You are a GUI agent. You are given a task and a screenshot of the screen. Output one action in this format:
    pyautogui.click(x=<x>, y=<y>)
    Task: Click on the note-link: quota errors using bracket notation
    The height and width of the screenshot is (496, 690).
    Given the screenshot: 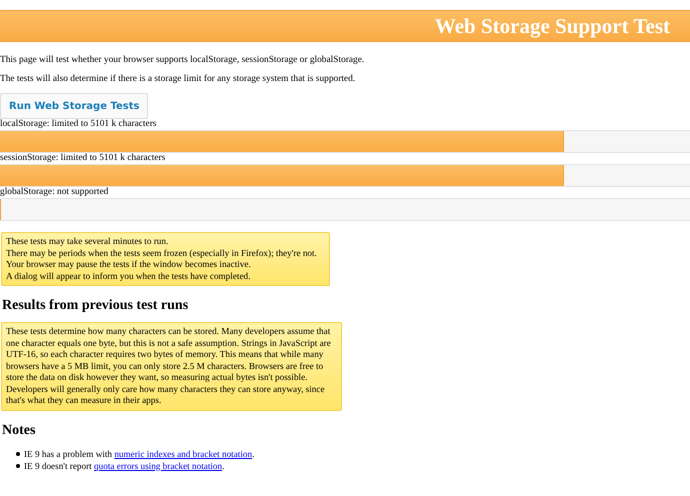 What is the action you would take?
    pyautogui.click(x=158, y=465)
    